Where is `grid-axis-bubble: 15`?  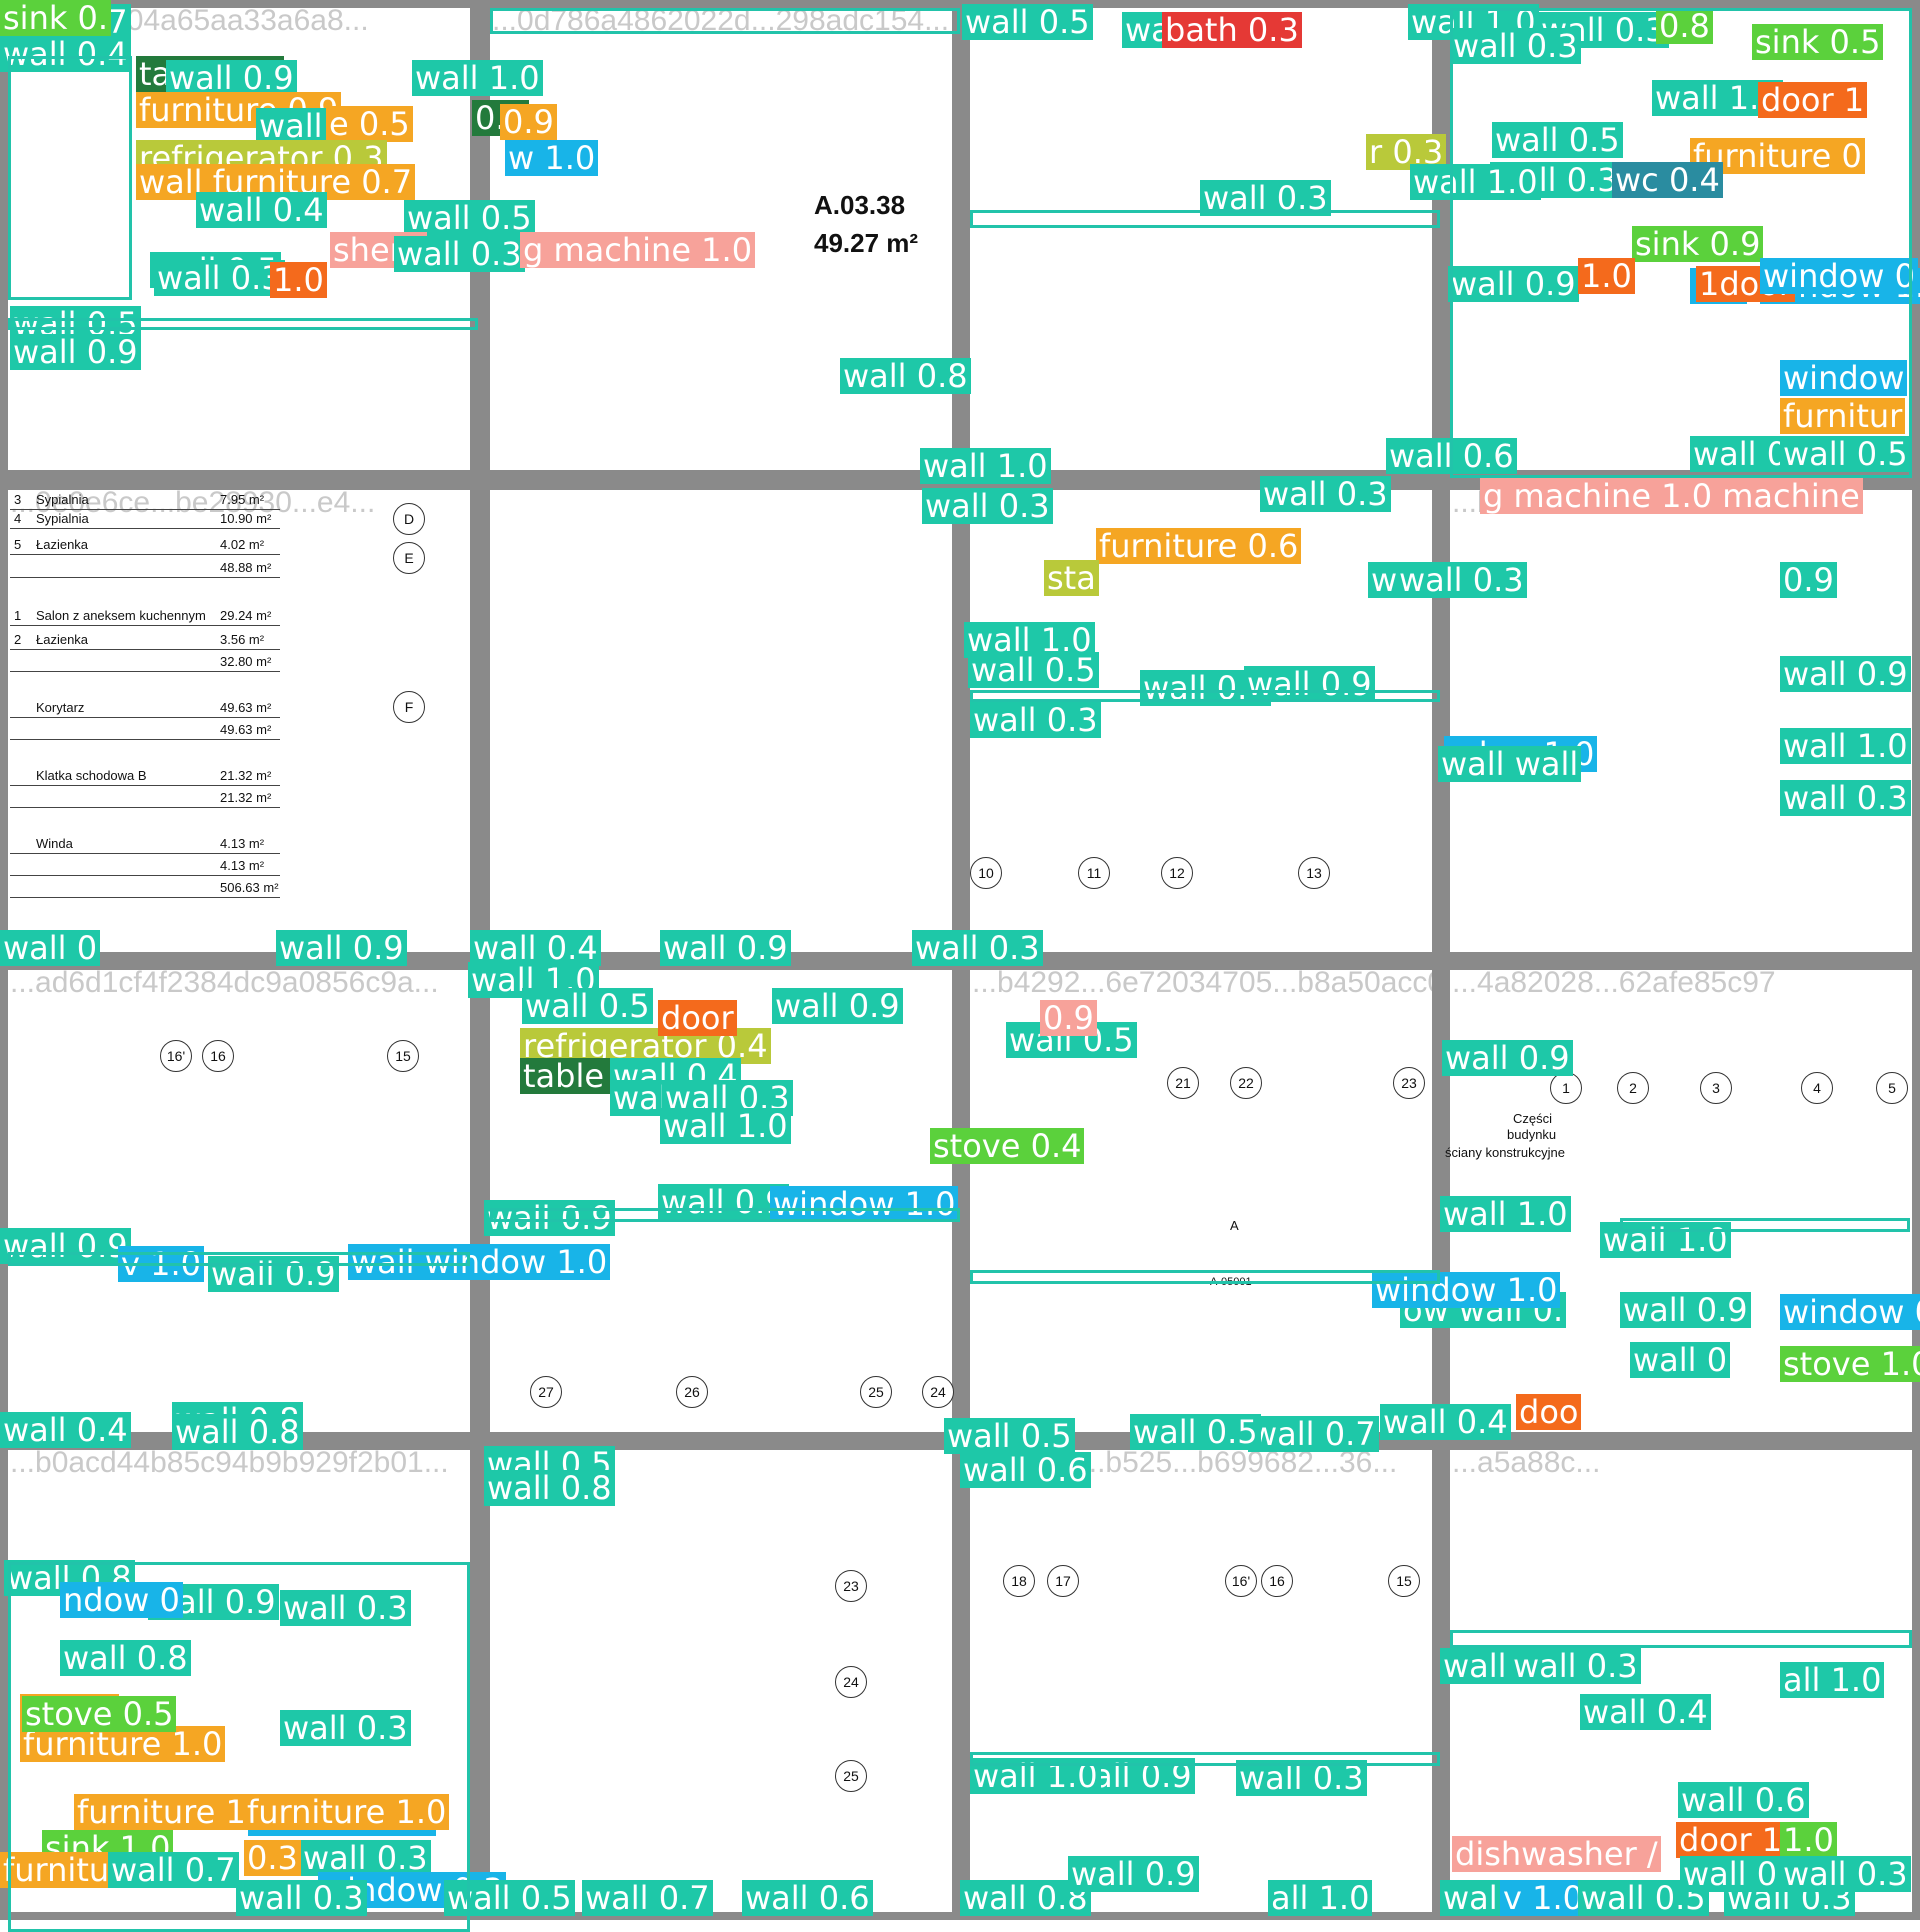
grid-axis-bubble: 15 is located at coordinates (1404, 1581).